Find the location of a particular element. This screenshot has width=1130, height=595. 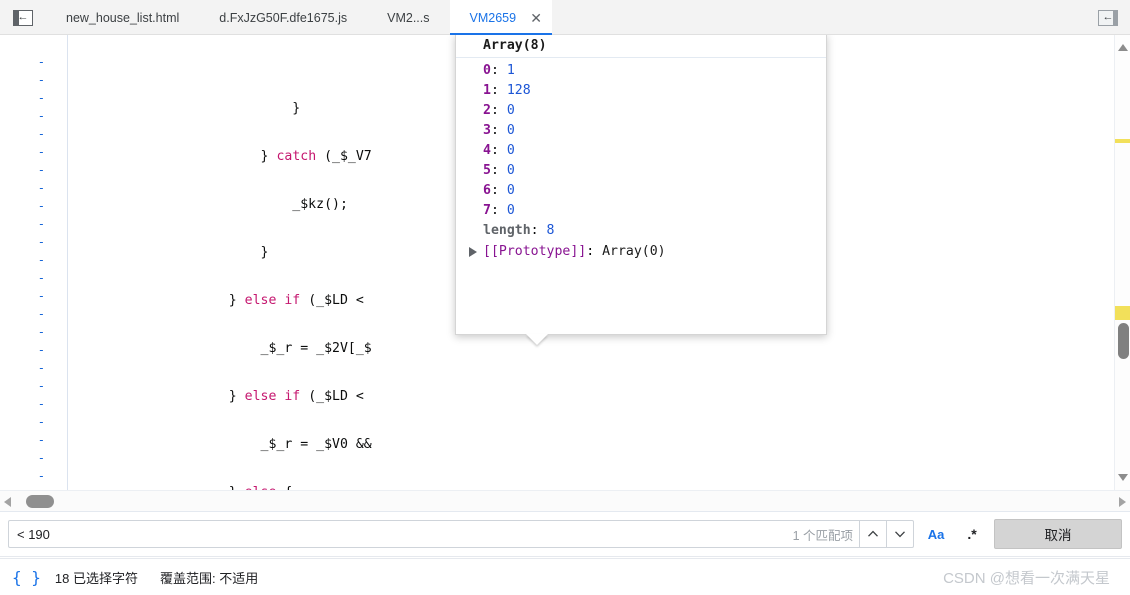

vertical-scrollbar is located at coordinates (1122, 262).